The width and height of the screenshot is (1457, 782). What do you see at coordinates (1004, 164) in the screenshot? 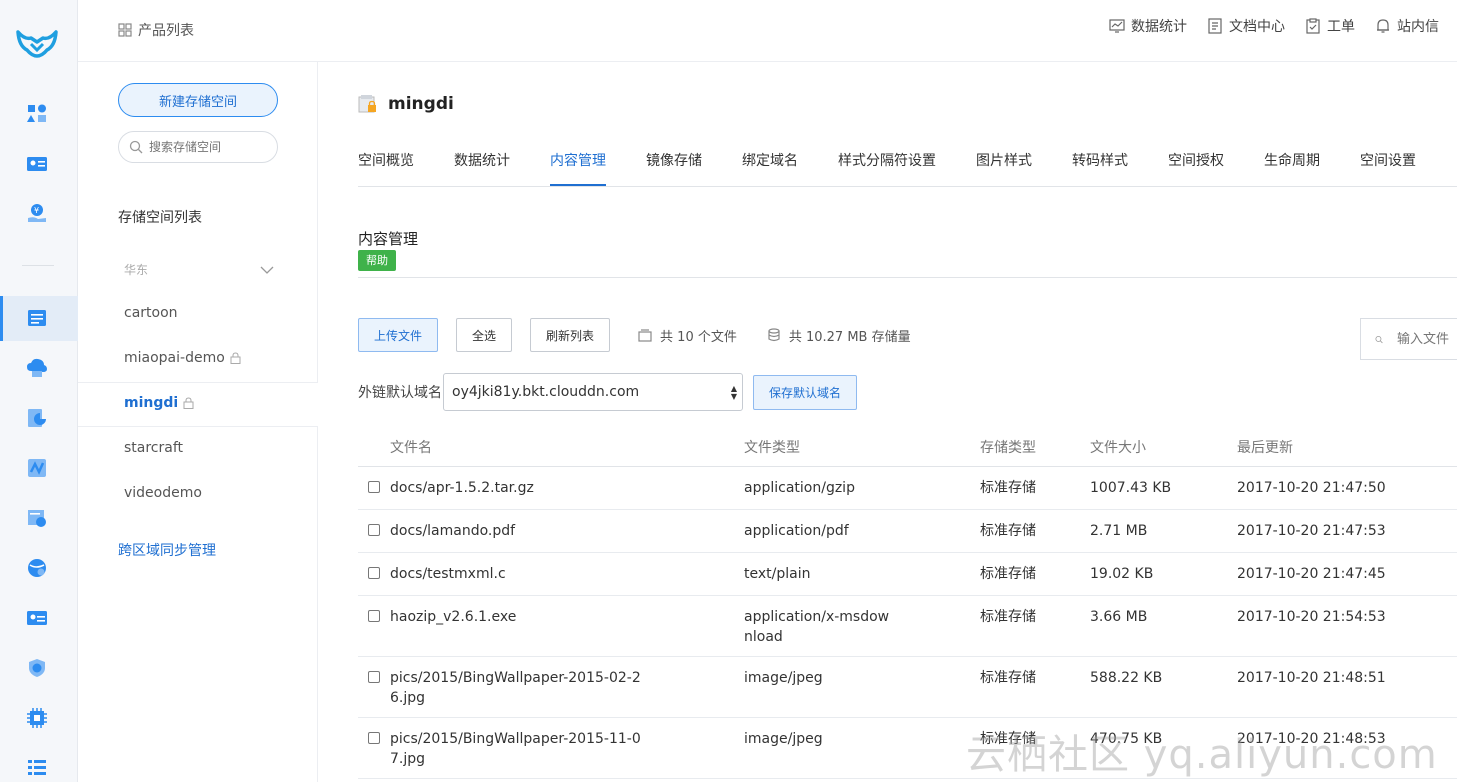
I see `tab-image-style: 图片样式` at bounding box center [1004, 164].